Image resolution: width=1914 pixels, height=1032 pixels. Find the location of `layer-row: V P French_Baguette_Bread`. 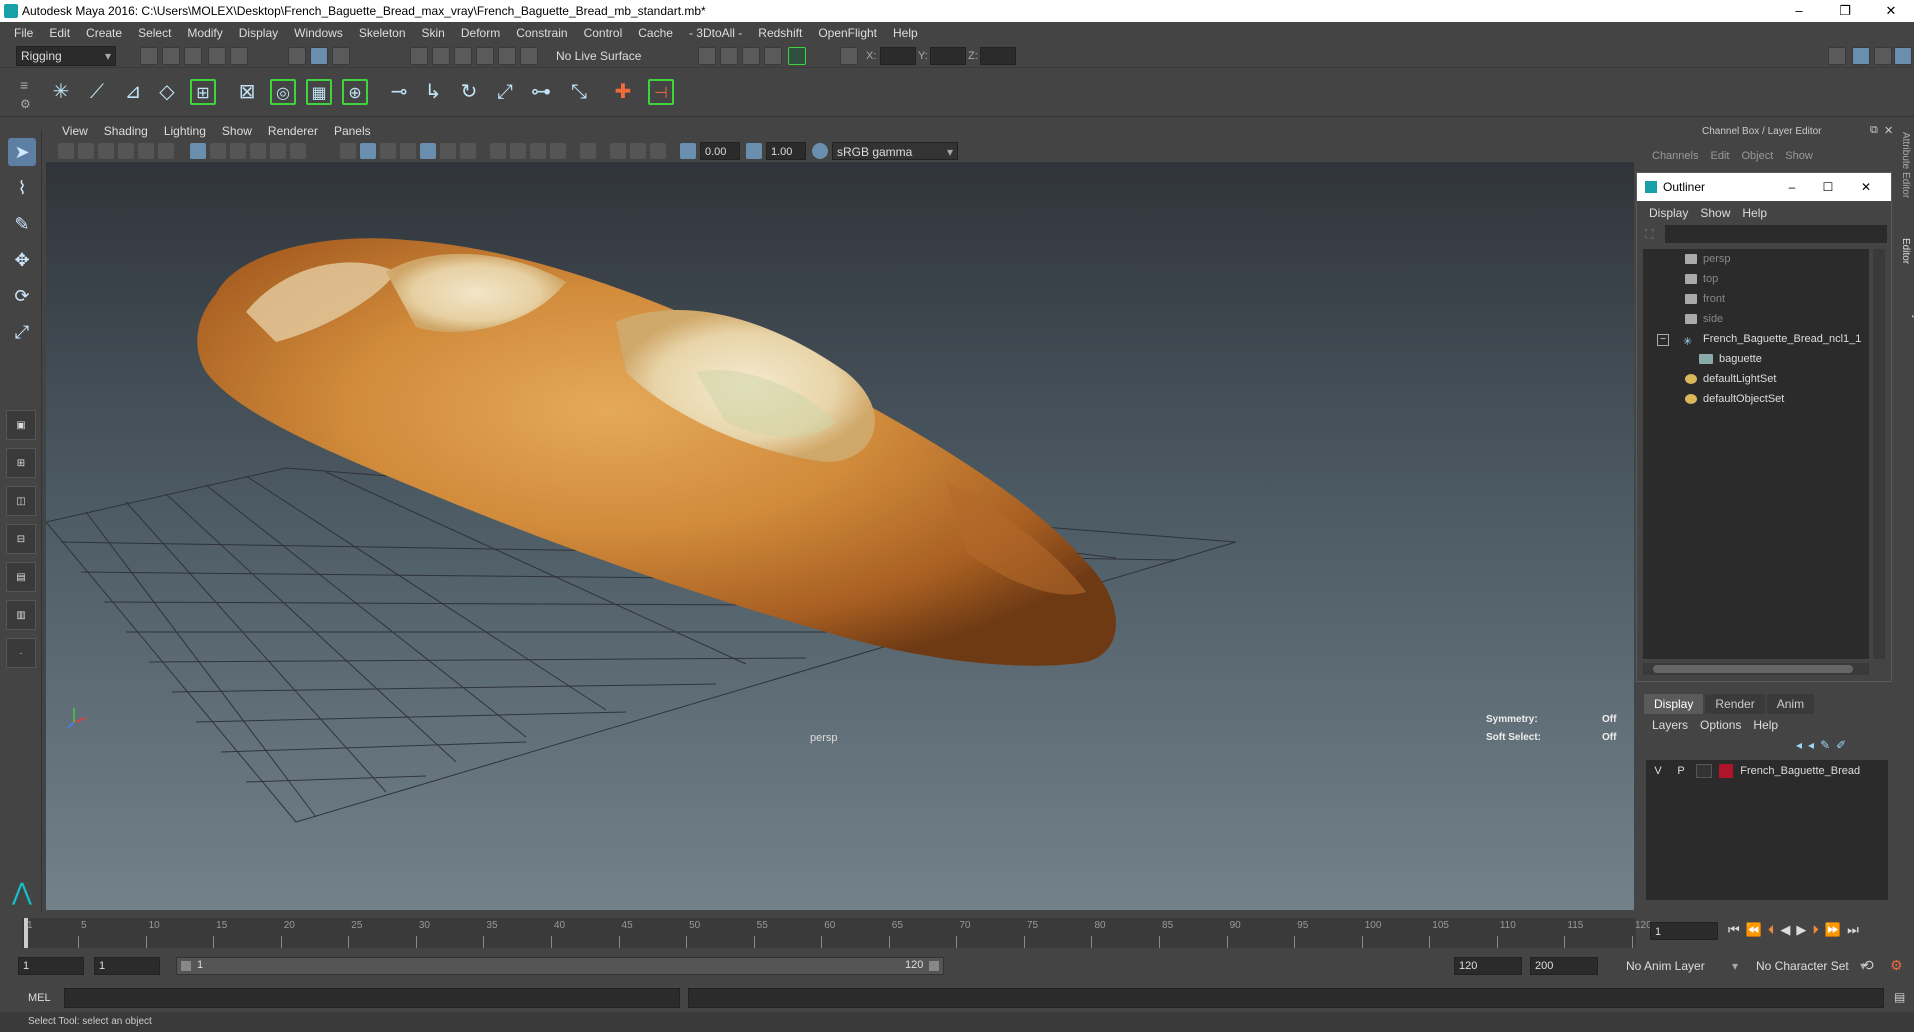

layer-row: V P French_Baguette_Bread is located at coordinates (1768, 771).